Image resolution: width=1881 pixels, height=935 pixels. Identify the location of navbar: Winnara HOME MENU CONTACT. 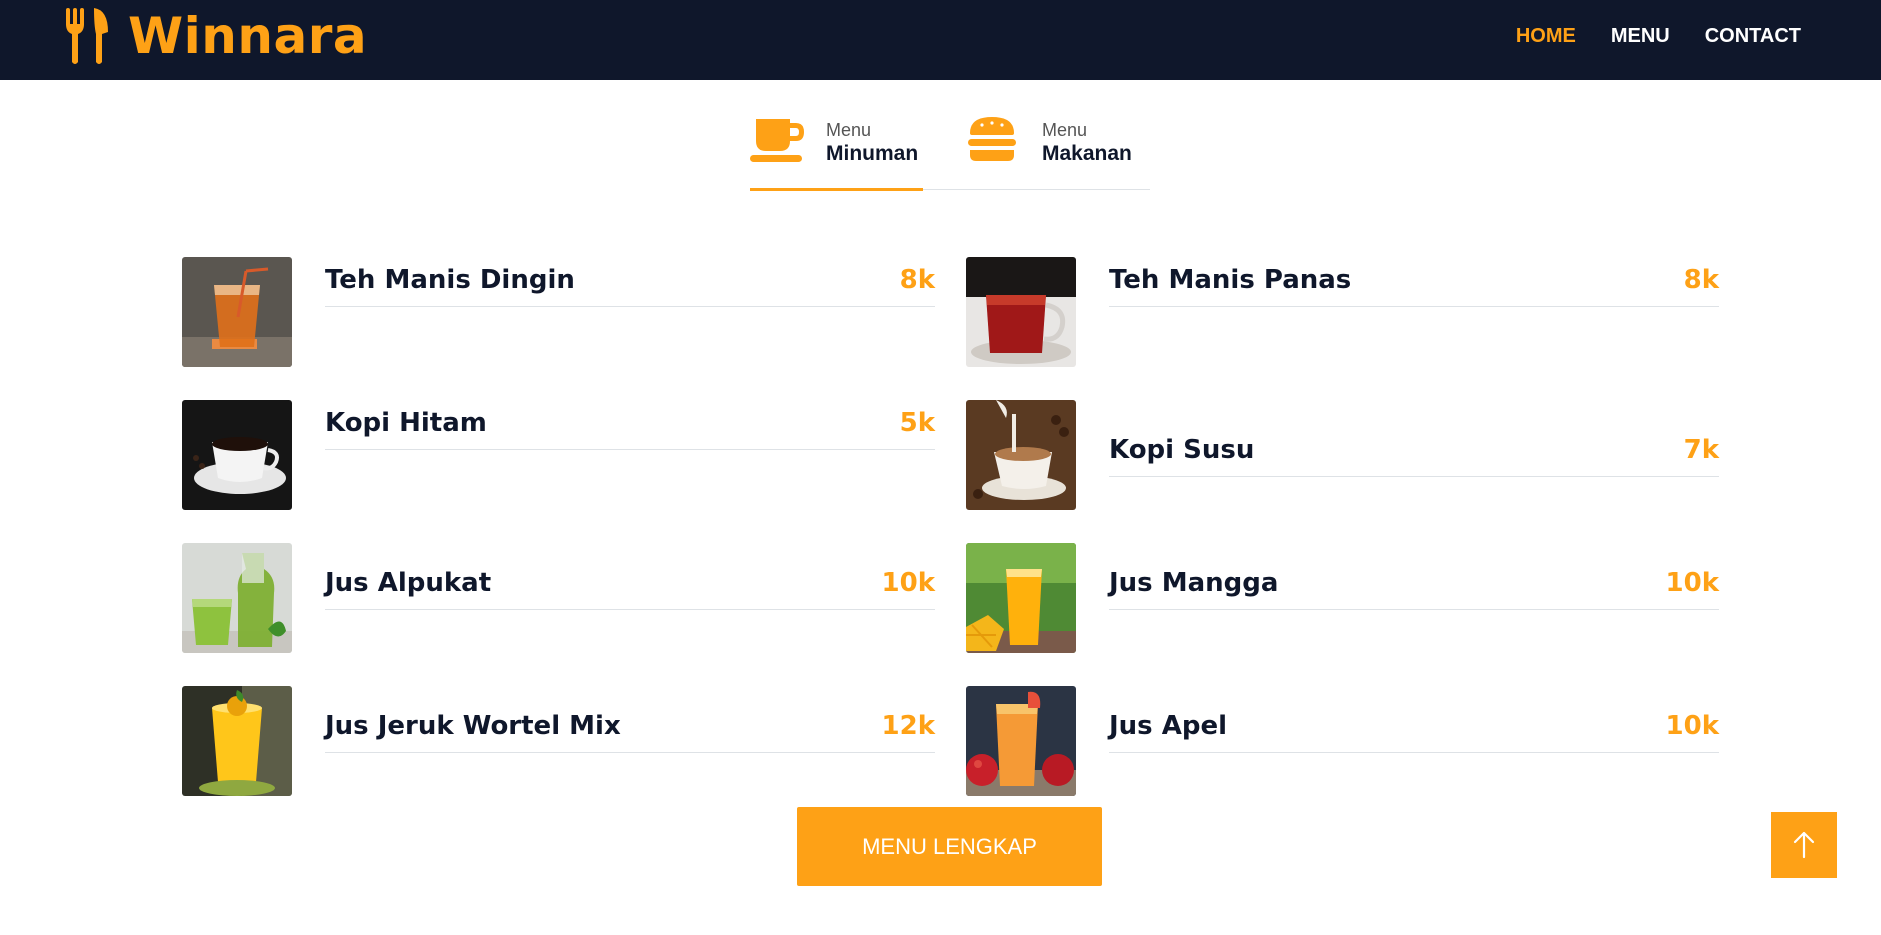
(940, 40).